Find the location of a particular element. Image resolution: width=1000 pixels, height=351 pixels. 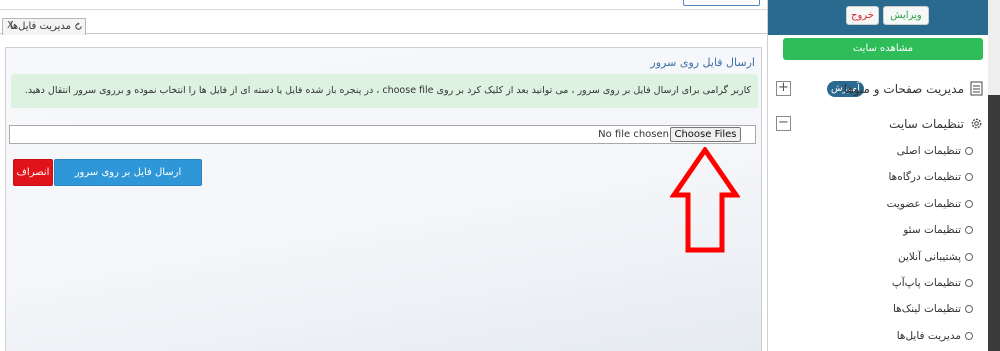

section-site-settings: − تنظیمات سایت is located at coordinates (880, 124).